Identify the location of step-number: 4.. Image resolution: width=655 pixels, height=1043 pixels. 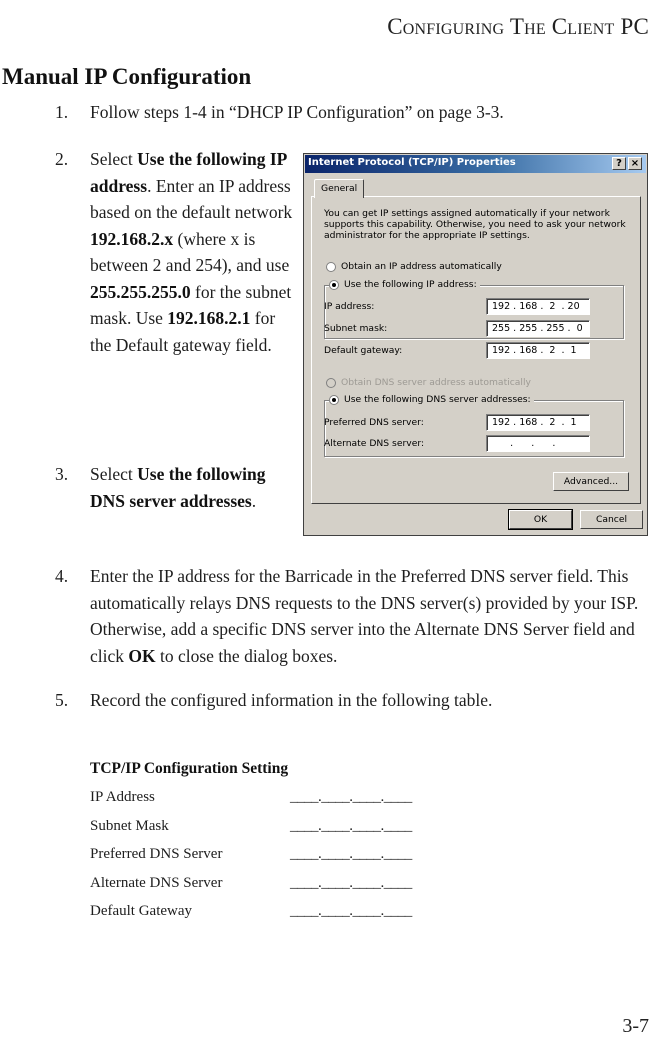
(62, 576).